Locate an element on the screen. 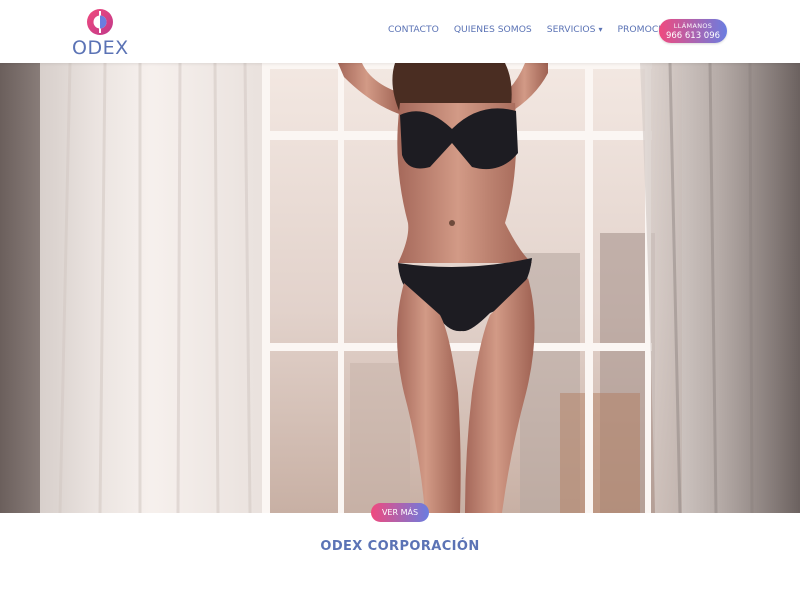 Image resolution: width=800 pixels, height=605 pixels. nav-contacto: CONTACTO is located at coordinates (413, 29).